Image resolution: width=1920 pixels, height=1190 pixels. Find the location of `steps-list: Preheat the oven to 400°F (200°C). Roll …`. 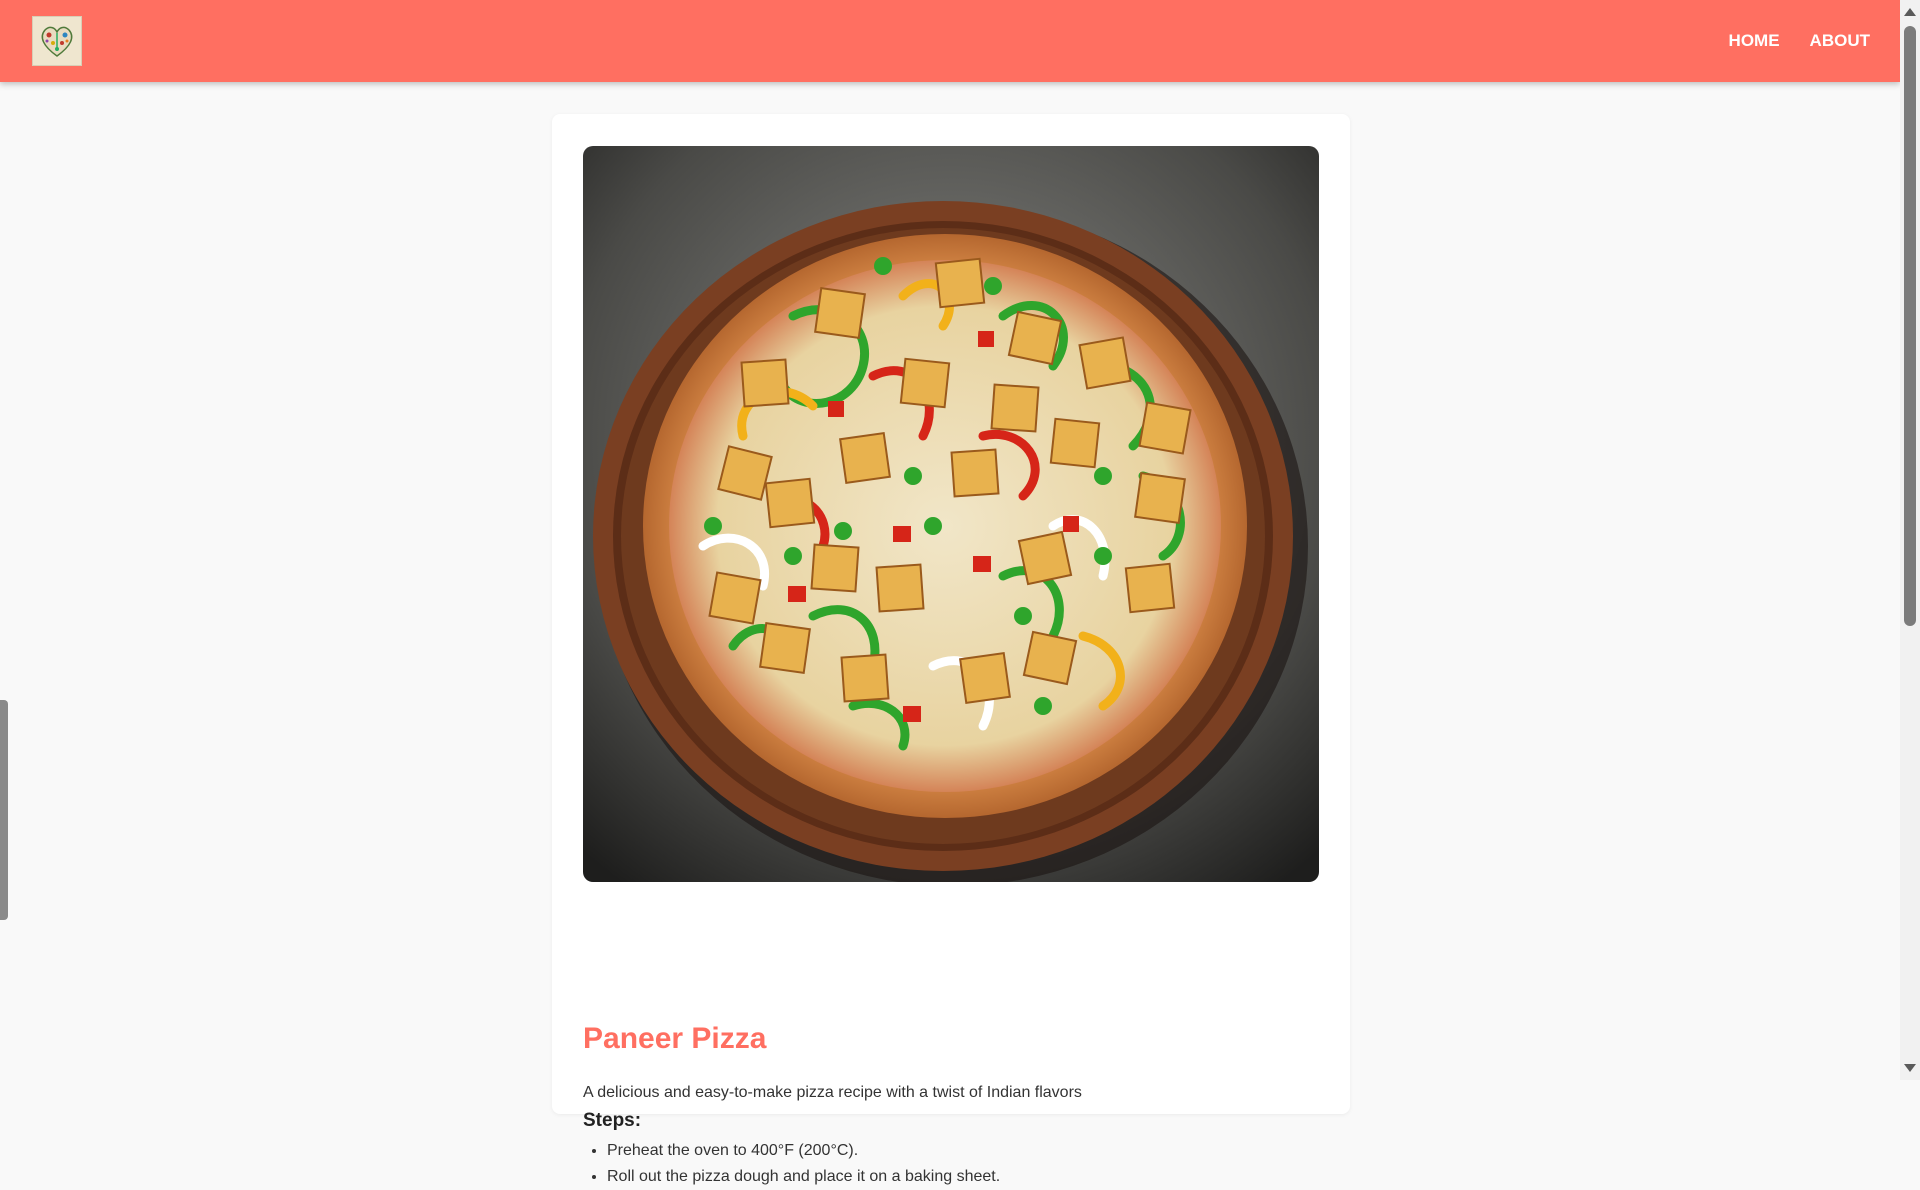

steps-list: Preheat the oven to 400°F (200°C). Roll … is located at coordinates (791, 1164).